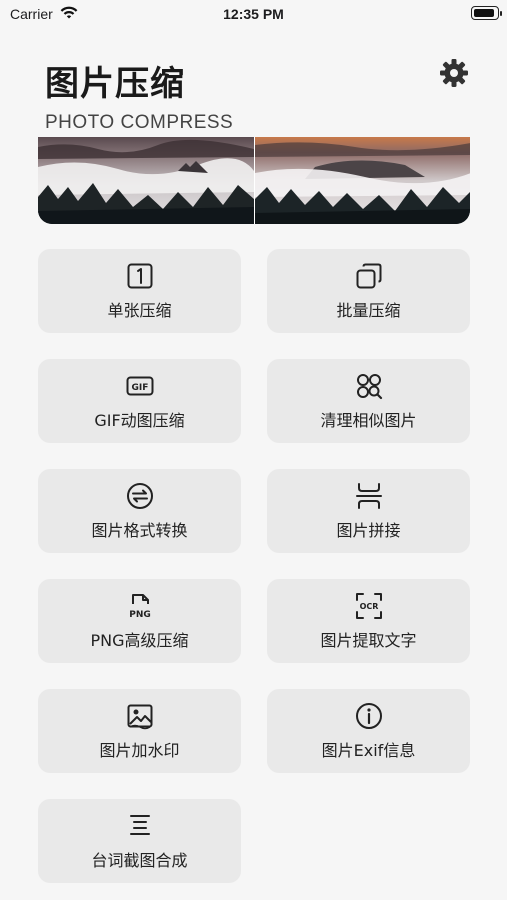 This screenshot has height=900, width=507. I want to click on svg-text: GIF, so click(139, 388).